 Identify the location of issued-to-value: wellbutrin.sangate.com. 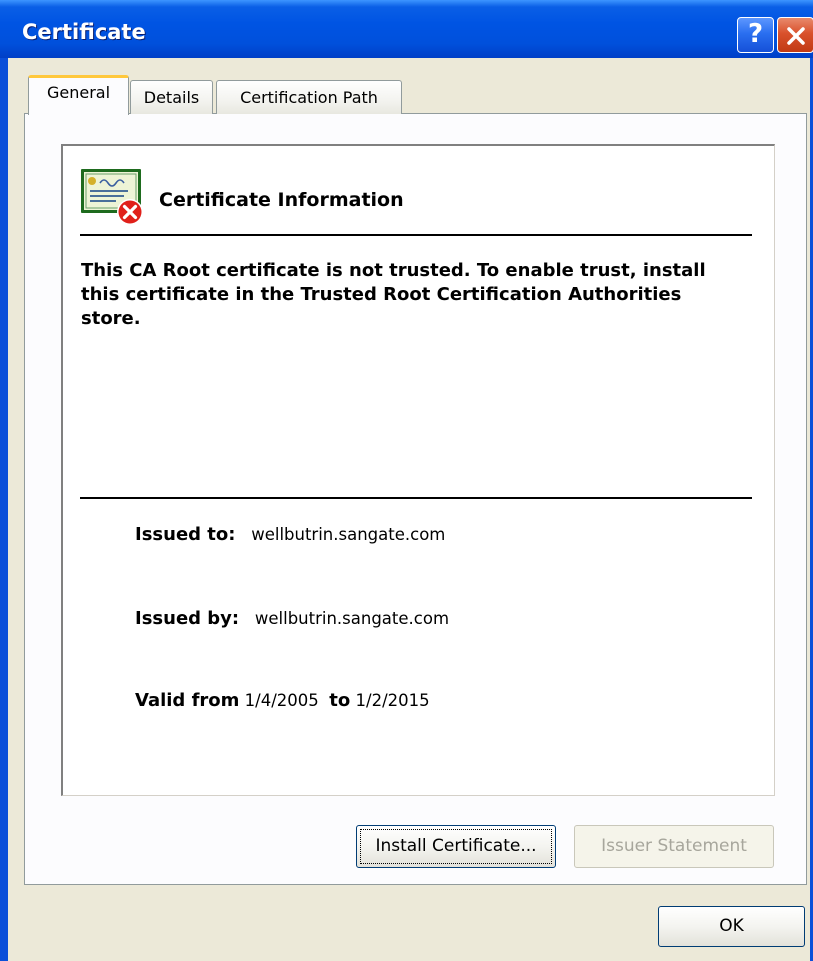
(348, 534).